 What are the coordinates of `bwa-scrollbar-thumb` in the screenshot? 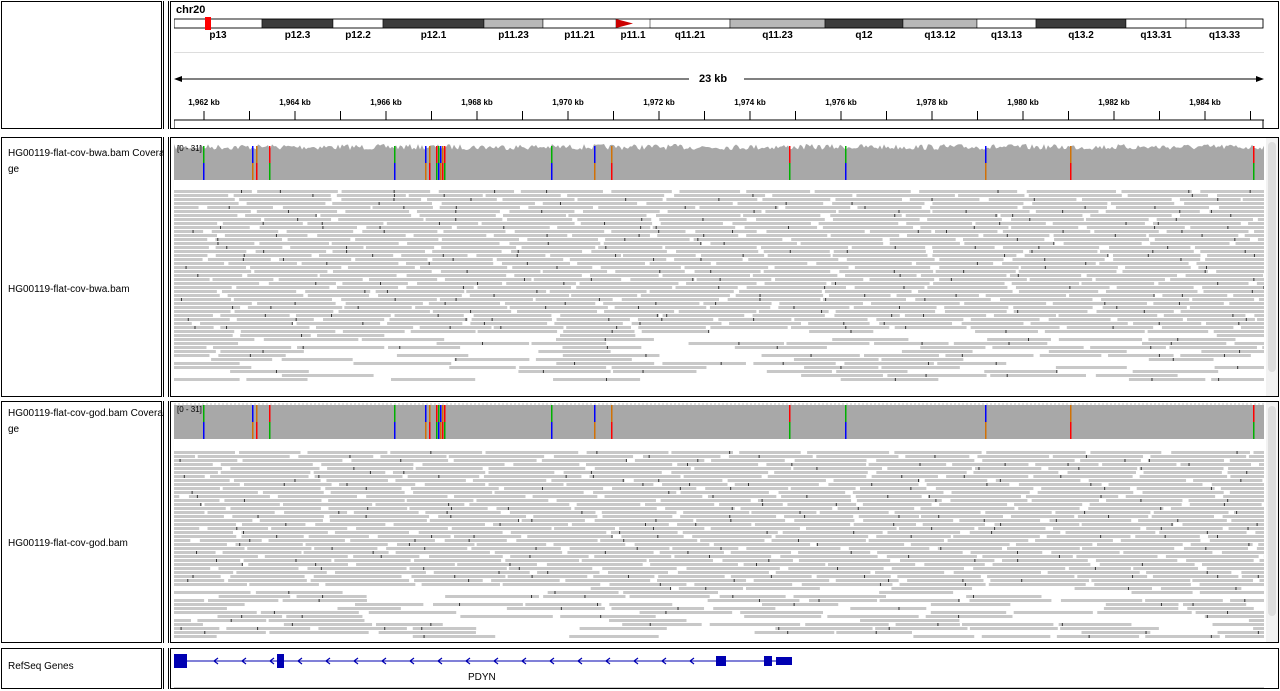 It's located at (1272, 257).